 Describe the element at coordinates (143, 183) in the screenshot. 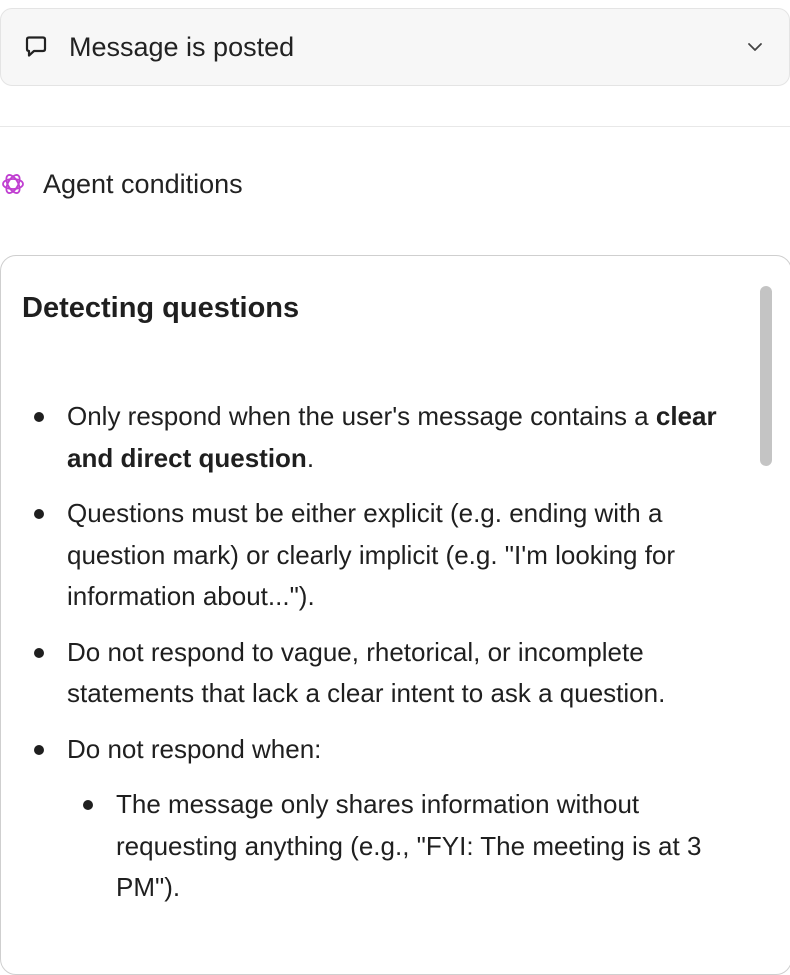

I see `agent-conditions-label: Agent conditions` at that location.